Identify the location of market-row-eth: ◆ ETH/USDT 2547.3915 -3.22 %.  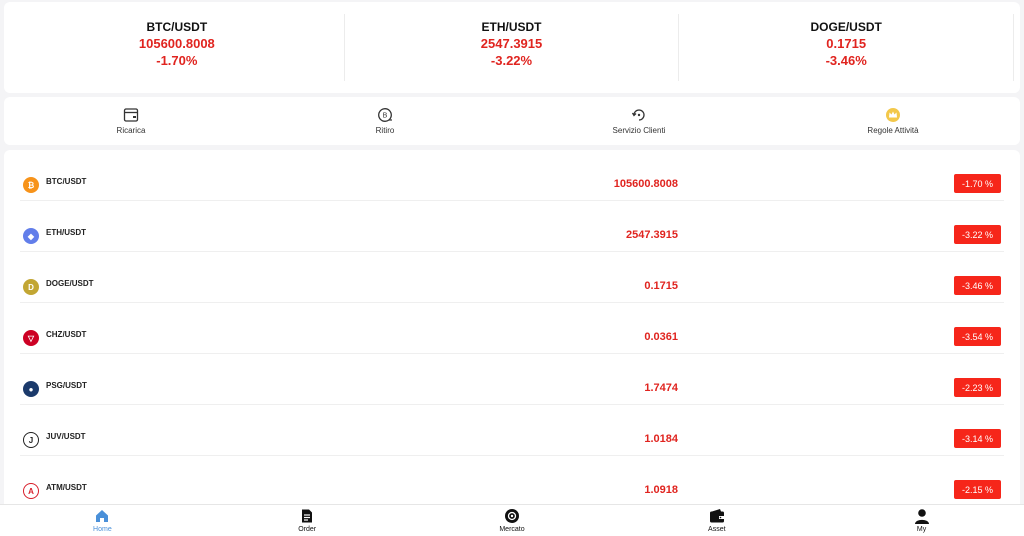
(512, 226).